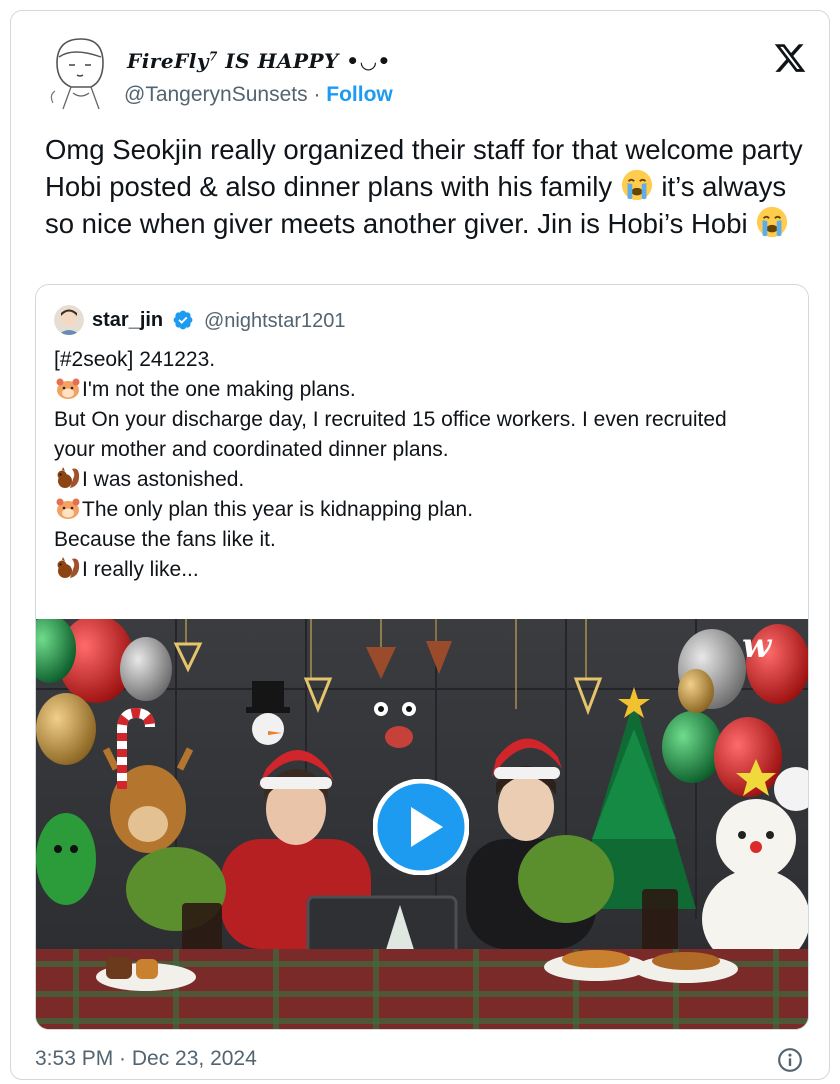 The width and height of the screenshot is (840, 1084). What do you see at coordinates (424, 360) in the screenshot?
I see `quoted-line: [#2seok] 241223.` at bounding box center [424, 360].